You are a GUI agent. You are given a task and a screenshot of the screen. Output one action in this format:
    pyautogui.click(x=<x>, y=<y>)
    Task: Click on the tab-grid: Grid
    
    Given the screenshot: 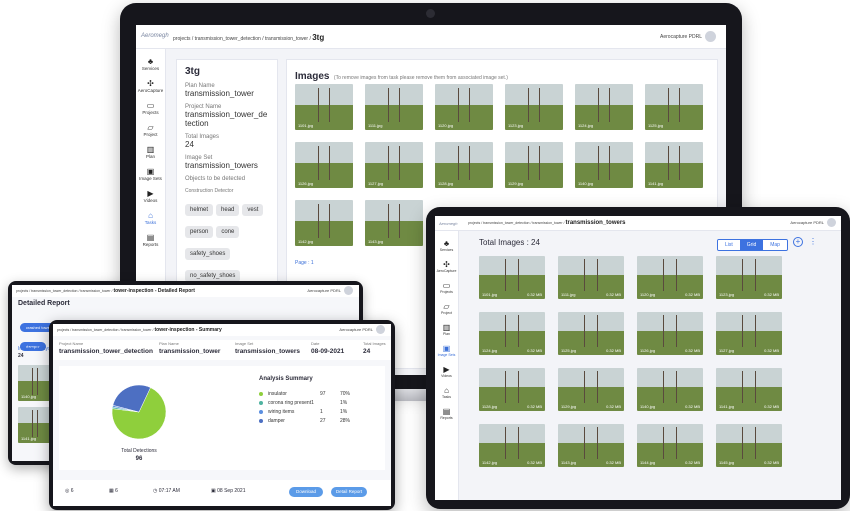 What is the action you would take?
    pyautogui.click(x=751, y=245)
    